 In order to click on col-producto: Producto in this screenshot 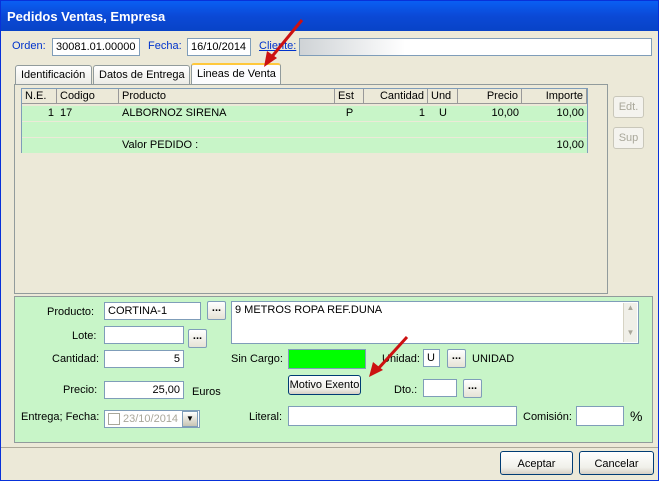, I will do `click(227, 96)`.